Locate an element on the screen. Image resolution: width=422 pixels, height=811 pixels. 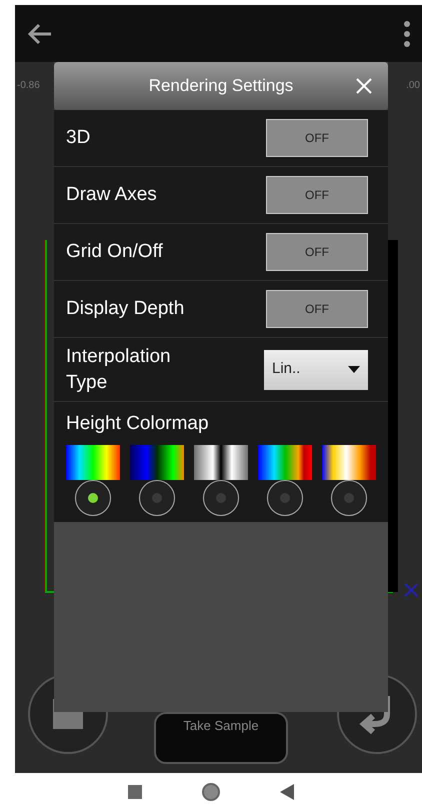
setting-label: Display Depth is located at coordinates (125, 308).